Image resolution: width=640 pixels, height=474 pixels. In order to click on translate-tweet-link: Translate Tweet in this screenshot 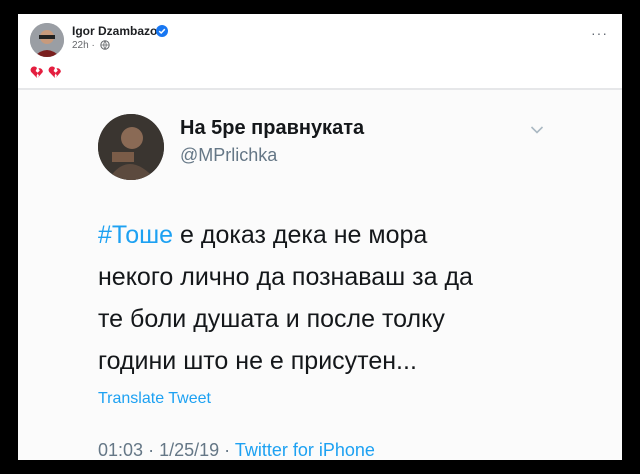, I will do `click(154, 398)`.